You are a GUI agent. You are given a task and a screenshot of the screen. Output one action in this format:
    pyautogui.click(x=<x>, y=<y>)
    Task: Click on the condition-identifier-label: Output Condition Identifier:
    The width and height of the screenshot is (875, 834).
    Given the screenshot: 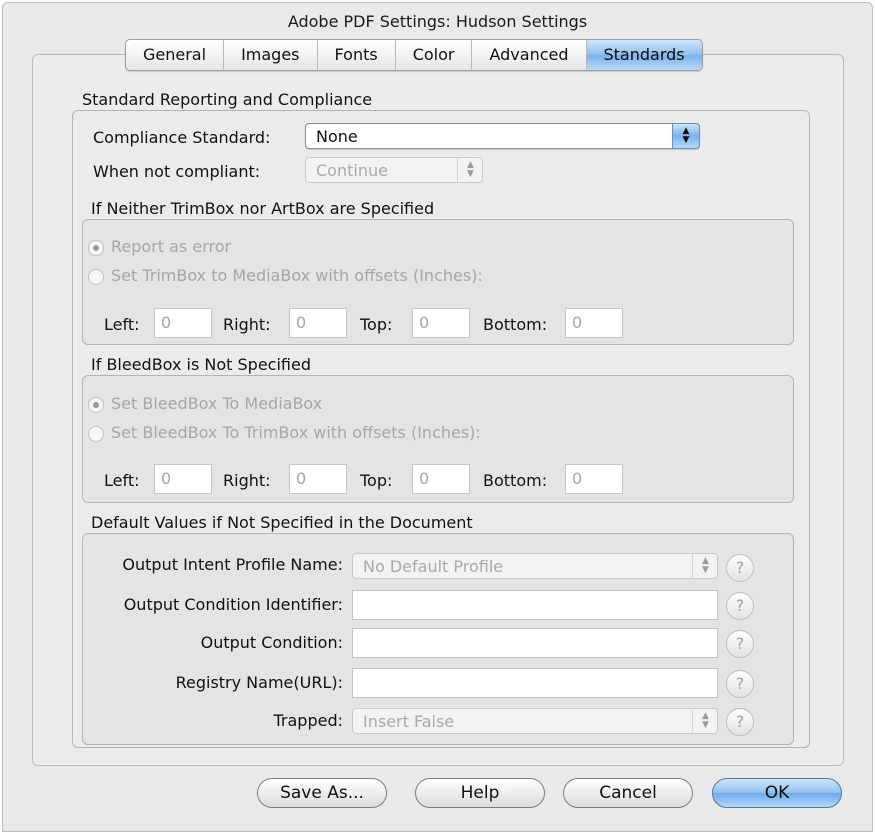 What is the action you would take?
    pyautogui.click(x=233, y=604)
    